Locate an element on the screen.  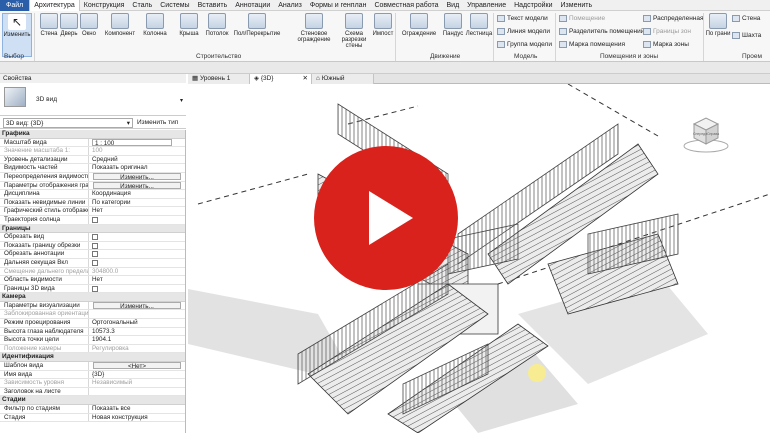
scale-input: 1 : 100 is located at coordinates (132, 142).